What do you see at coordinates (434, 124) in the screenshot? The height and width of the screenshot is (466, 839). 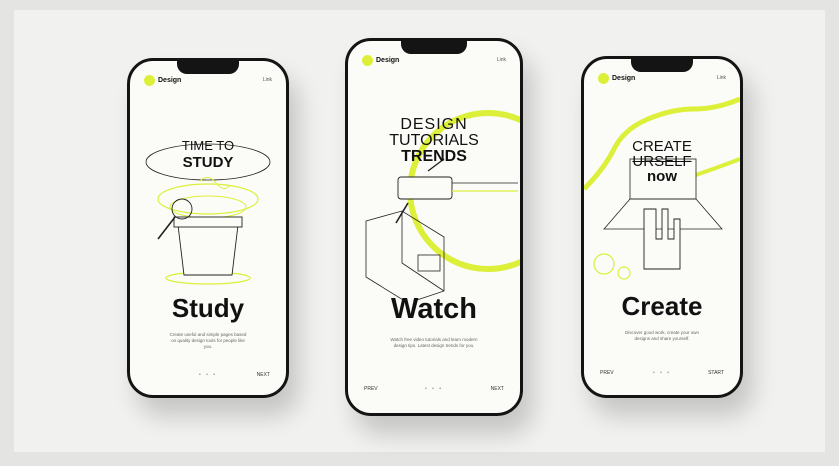 I see `headline-line-1: DESIGN` at bounding box center [434, 124].